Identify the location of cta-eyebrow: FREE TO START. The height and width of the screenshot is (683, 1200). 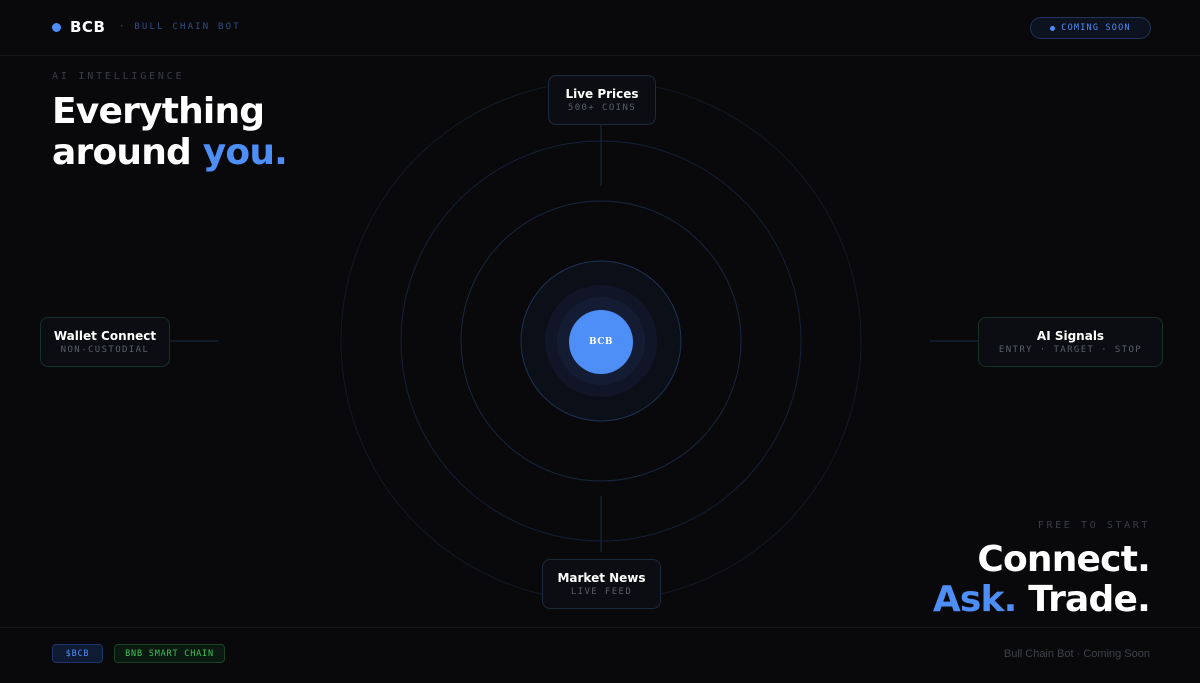
(1093, 525).